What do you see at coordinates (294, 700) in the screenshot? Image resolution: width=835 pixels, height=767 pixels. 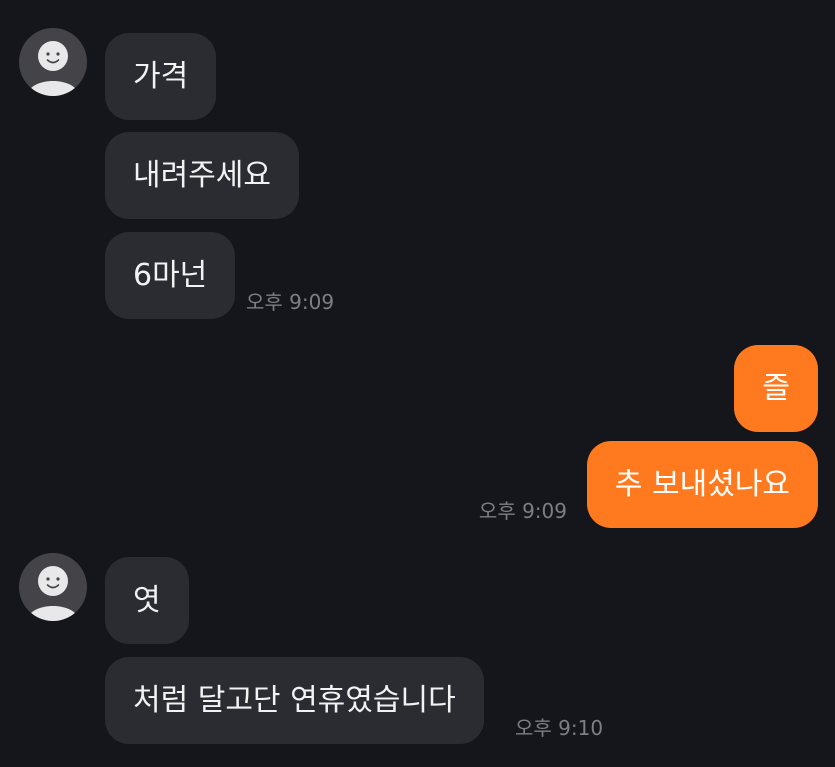 I see `message-bubble-incoming: 처럼 달고단 연휴였습니다` at bounding box center [294, 700].